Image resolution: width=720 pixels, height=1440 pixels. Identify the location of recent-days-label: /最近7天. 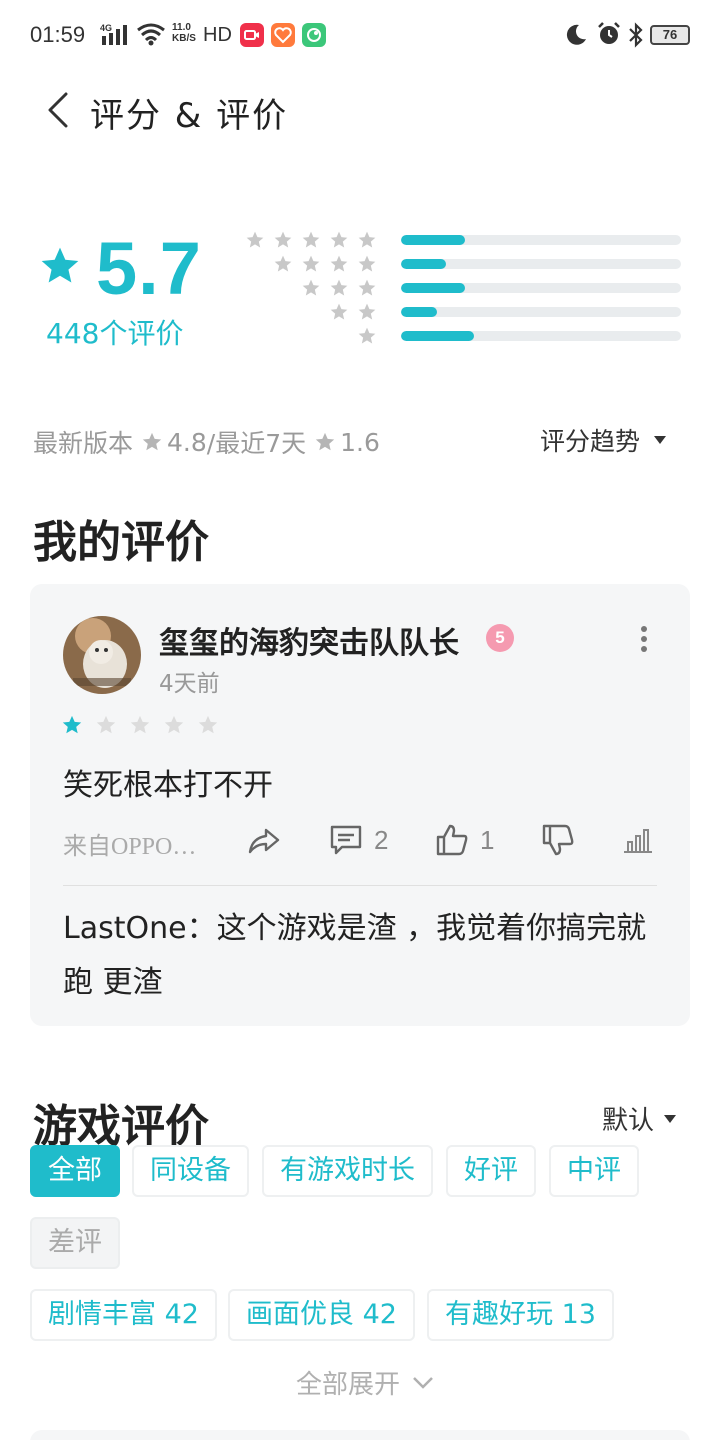
(256, 443).